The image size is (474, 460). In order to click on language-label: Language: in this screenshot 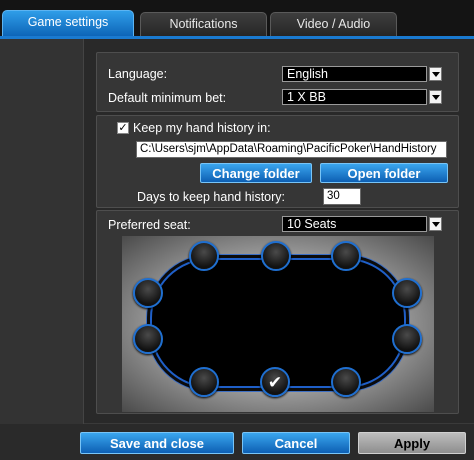, I will do `click(138, 74)`.